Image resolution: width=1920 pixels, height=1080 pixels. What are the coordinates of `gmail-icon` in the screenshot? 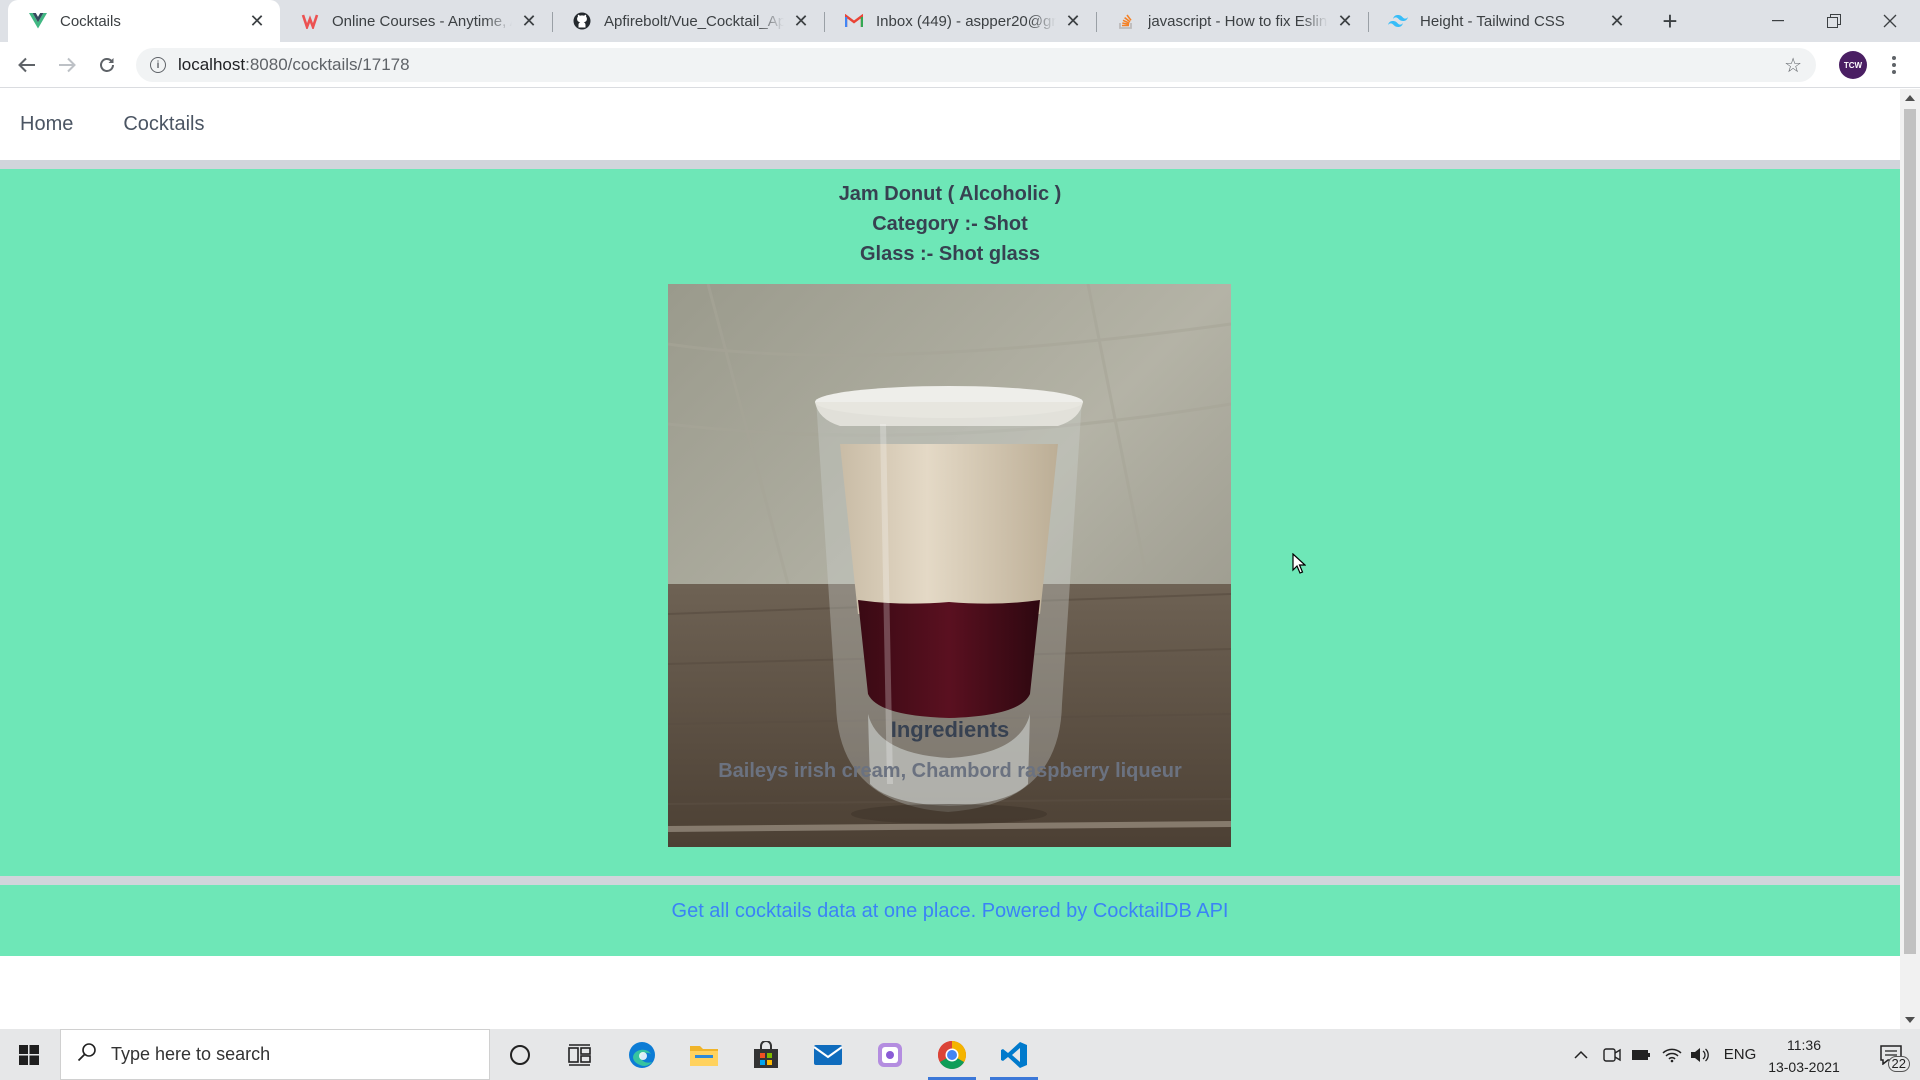 It's located at (854, 21).